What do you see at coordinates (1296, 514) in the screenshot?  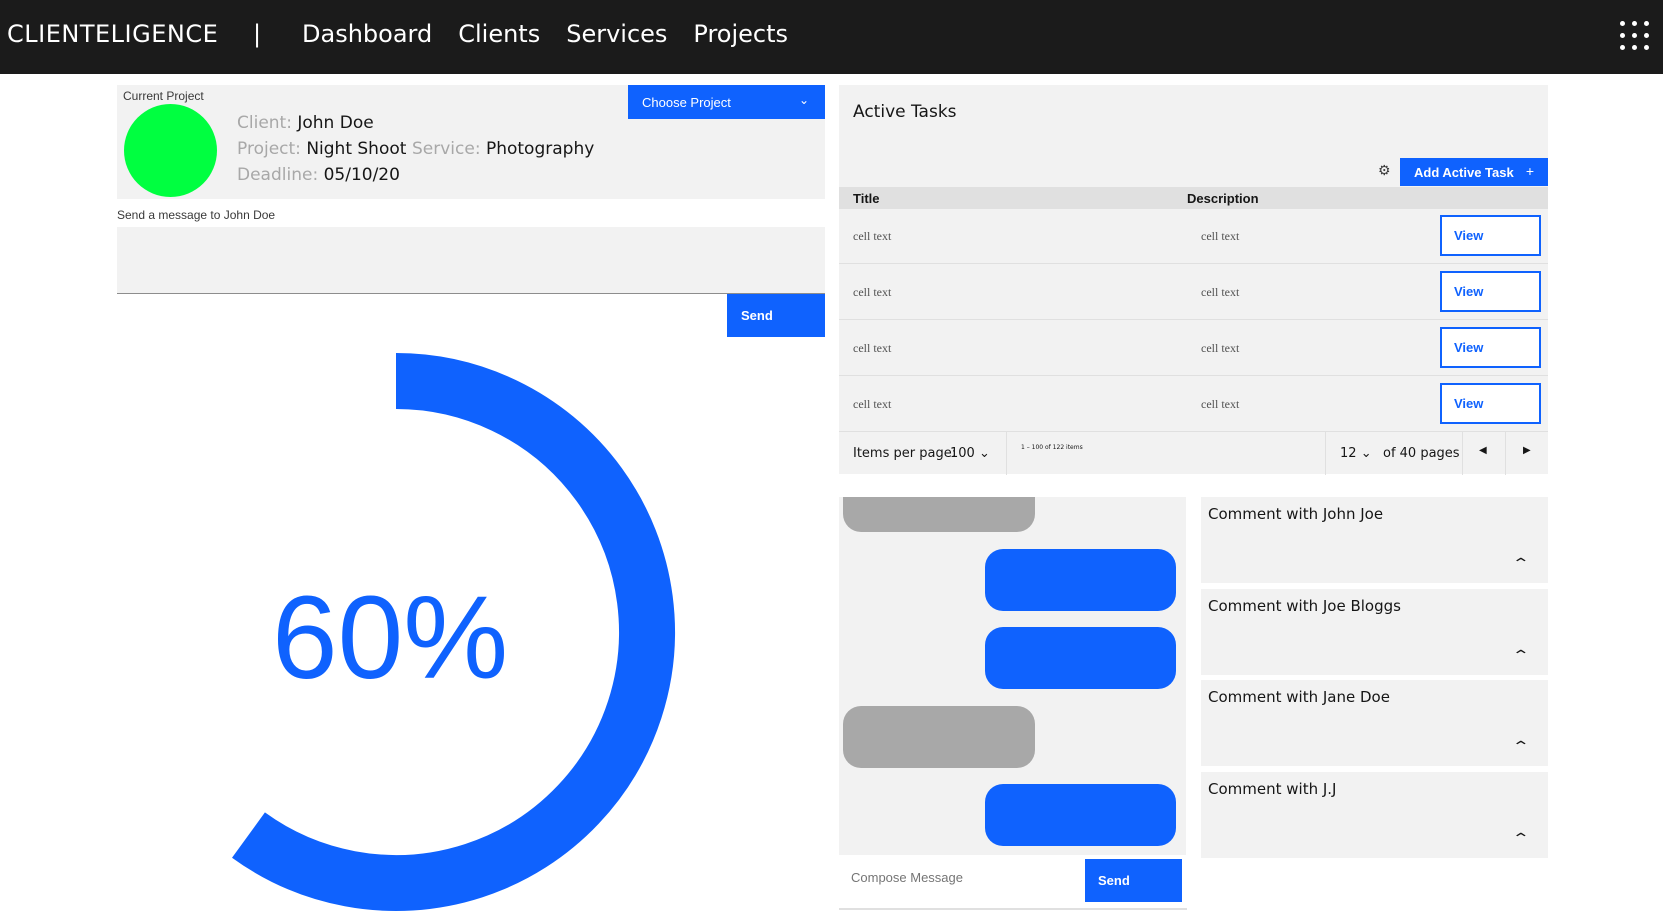 I see `comment-title: Comment with John Joe` at bounding box center [1296, 514].